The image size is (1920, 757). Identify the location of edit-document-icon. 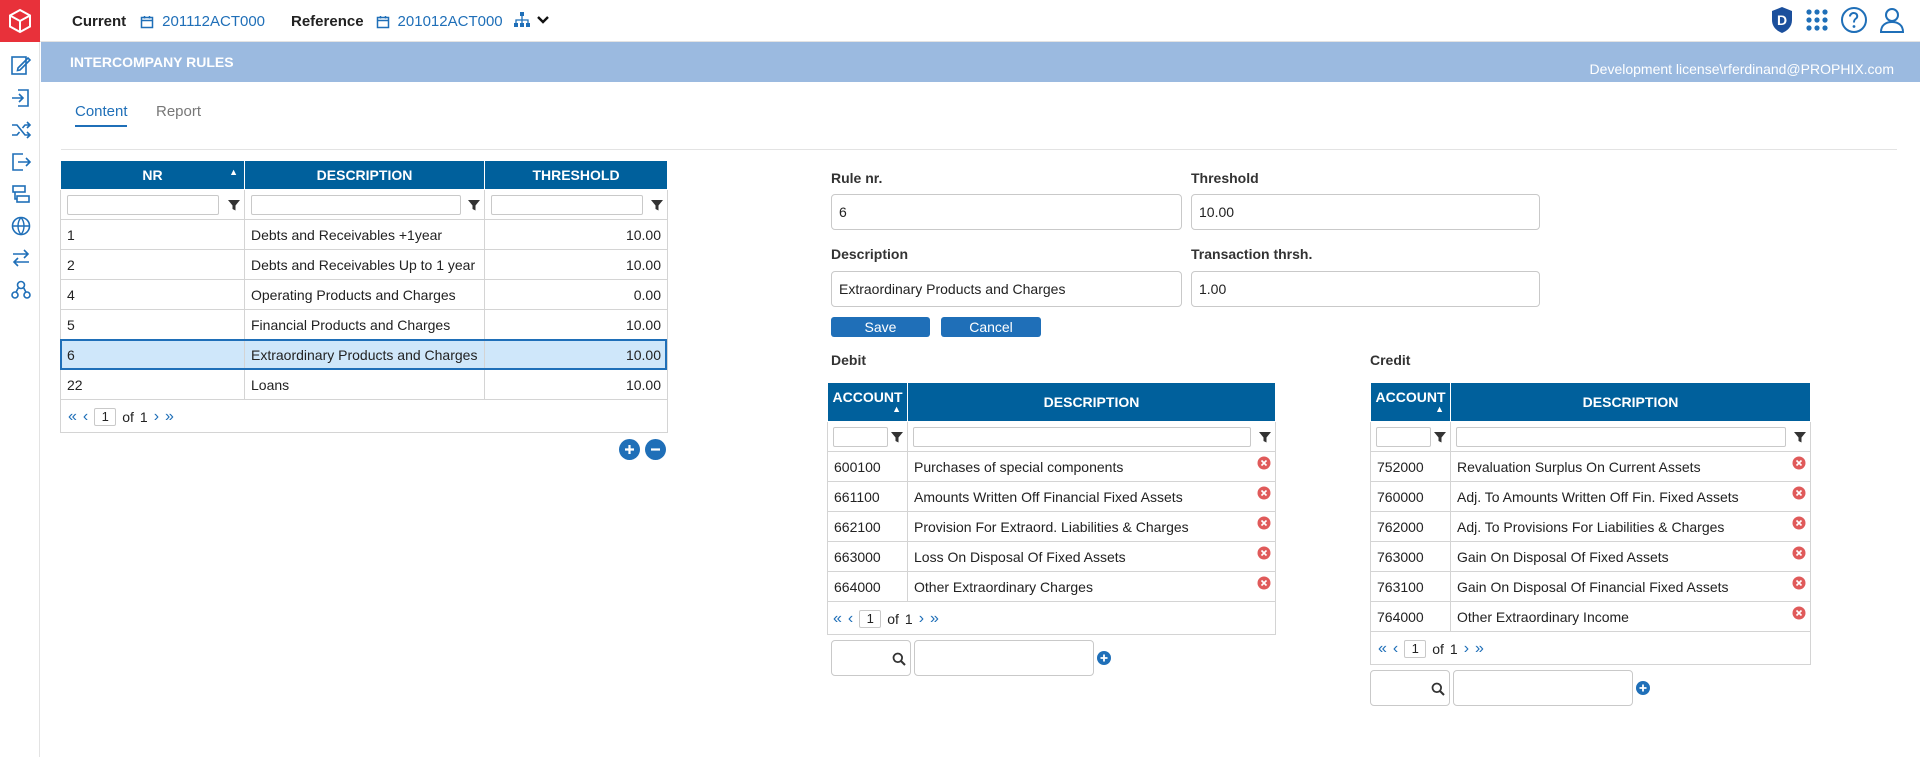
(21, 65).